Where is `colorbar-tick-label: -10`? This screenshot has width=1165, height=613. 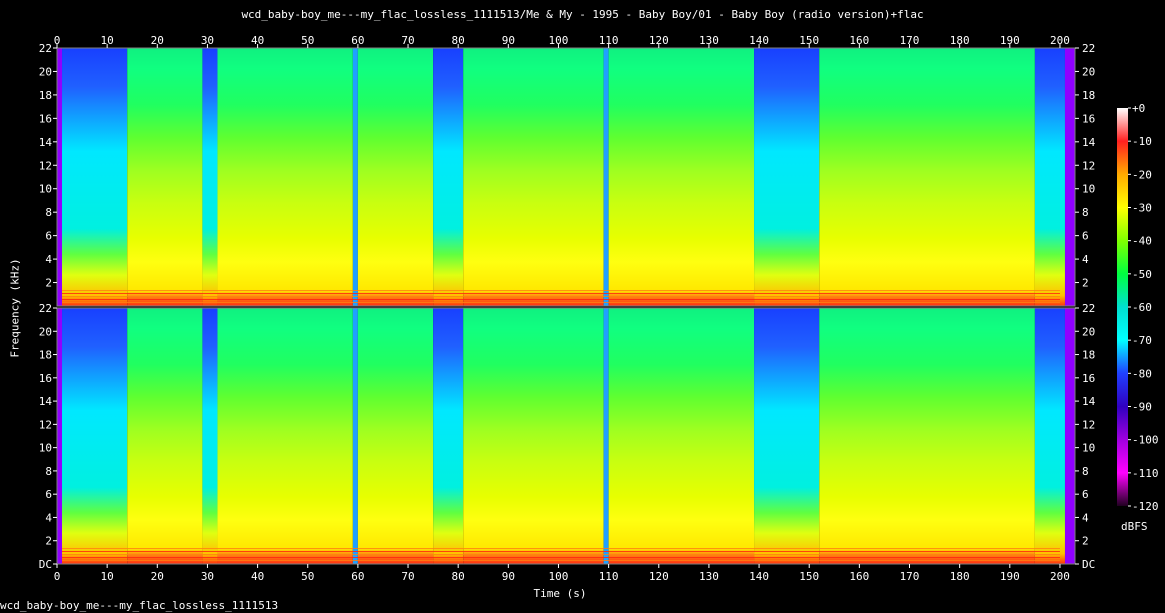
colorbar-tick-label: -10 is located at coordinates (1142, 141).